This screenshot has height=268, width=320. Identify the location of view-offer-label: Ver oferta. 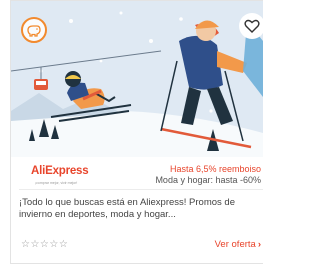
(235, 244).